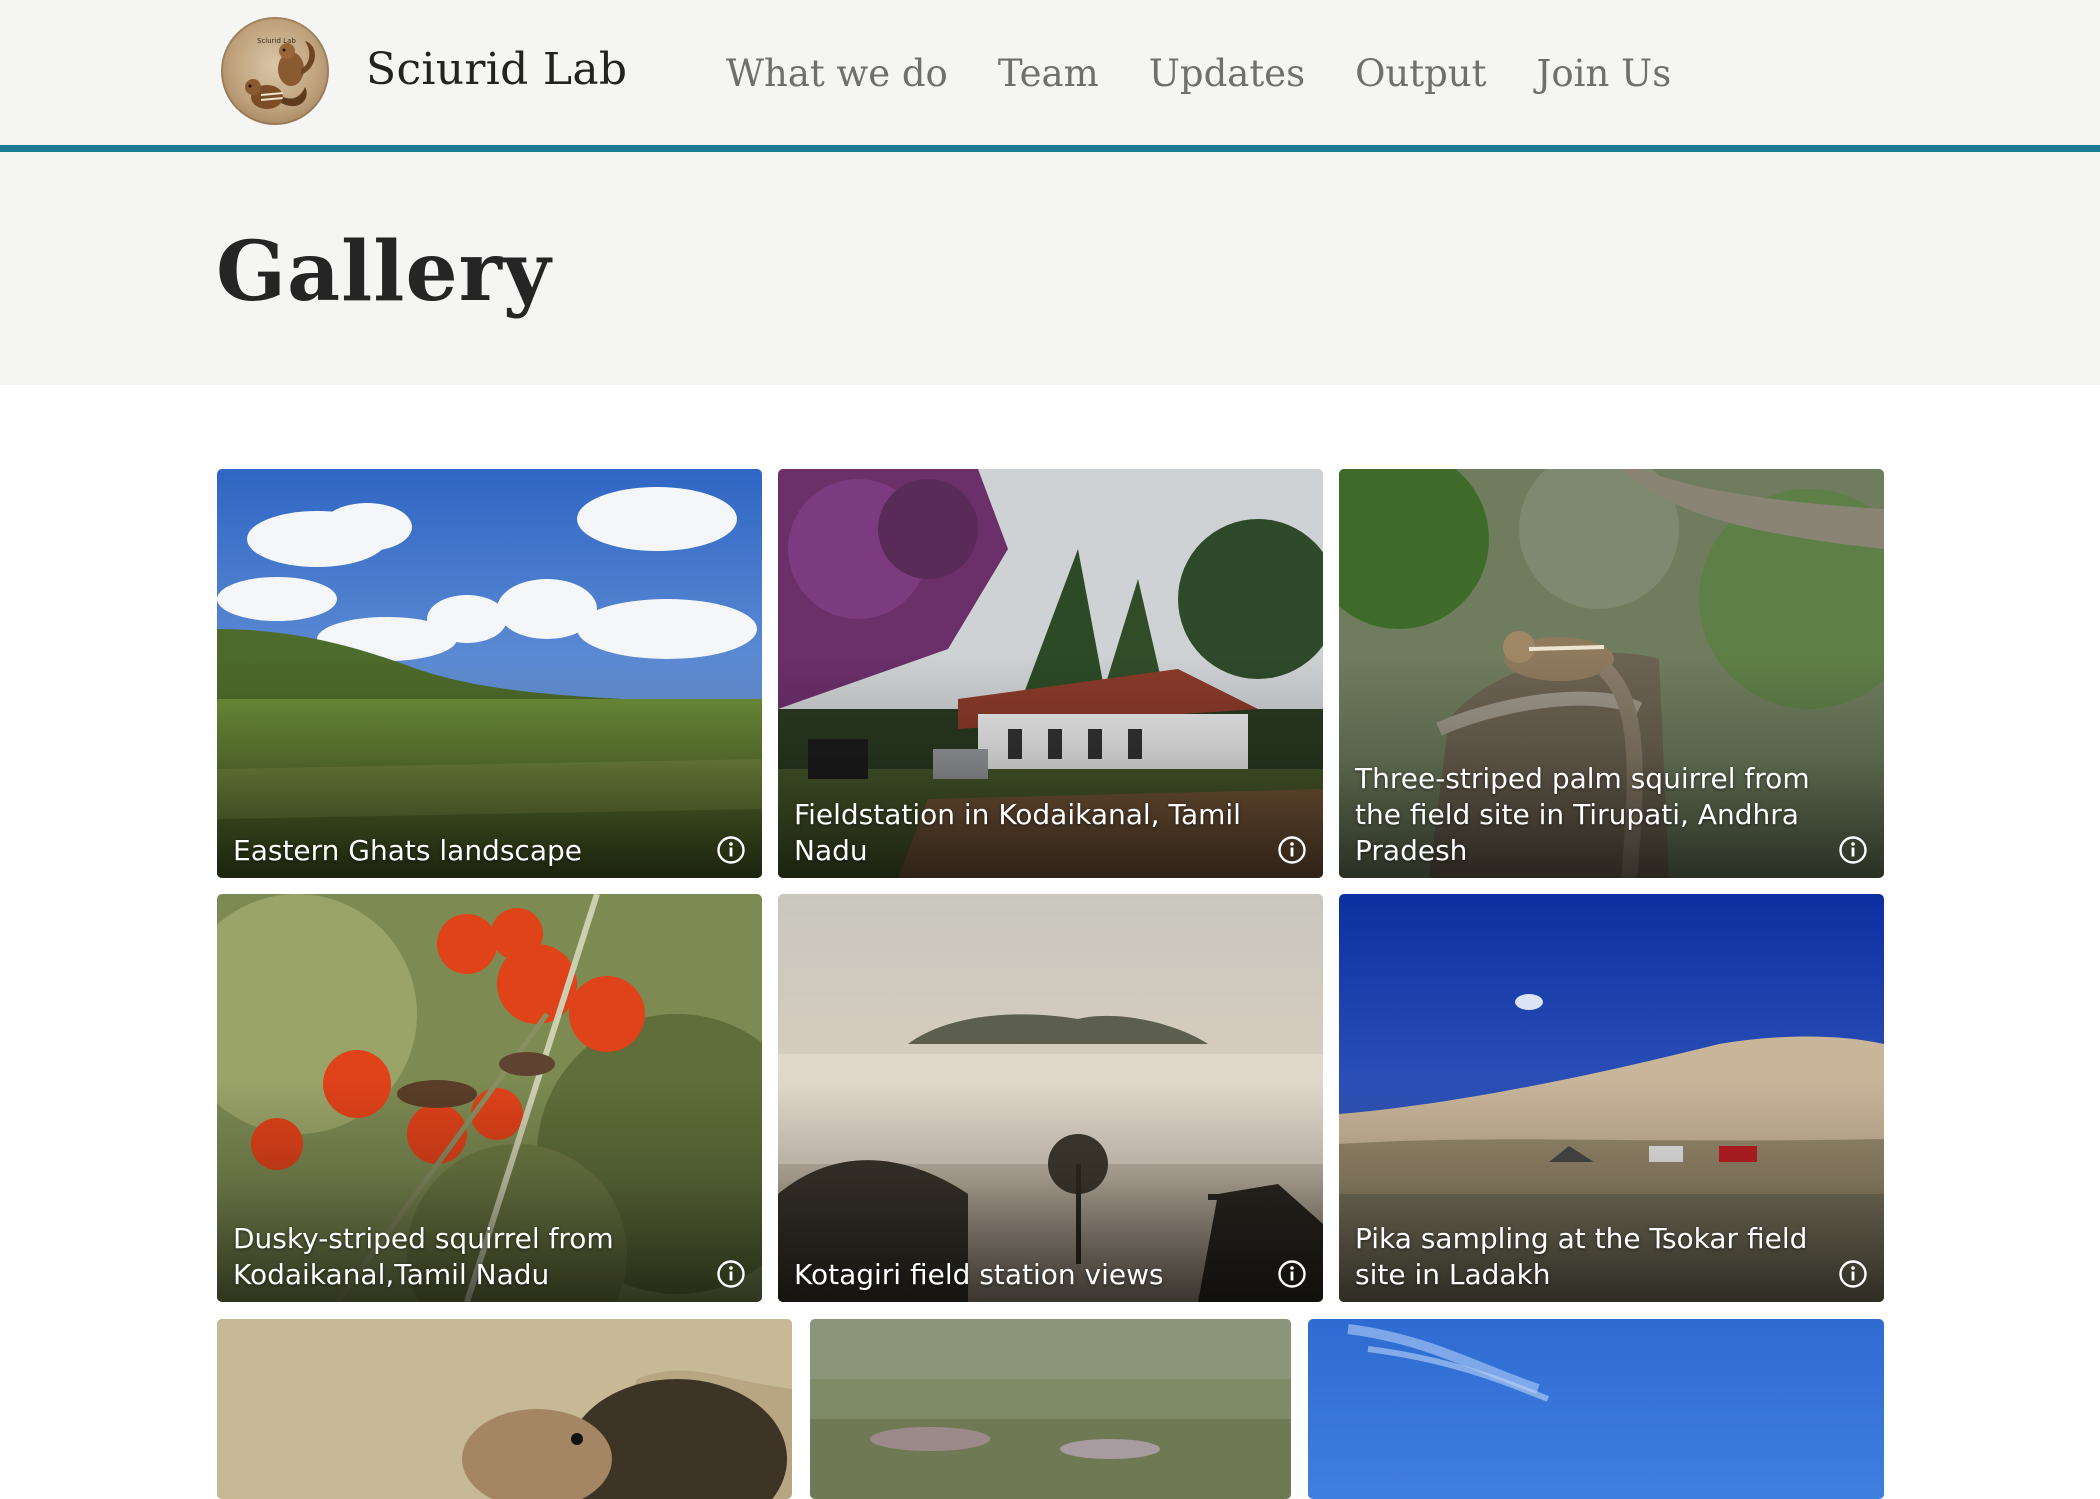  I want to click on gallery-caption: Eastern Ghats landscape, so click(407, 850).